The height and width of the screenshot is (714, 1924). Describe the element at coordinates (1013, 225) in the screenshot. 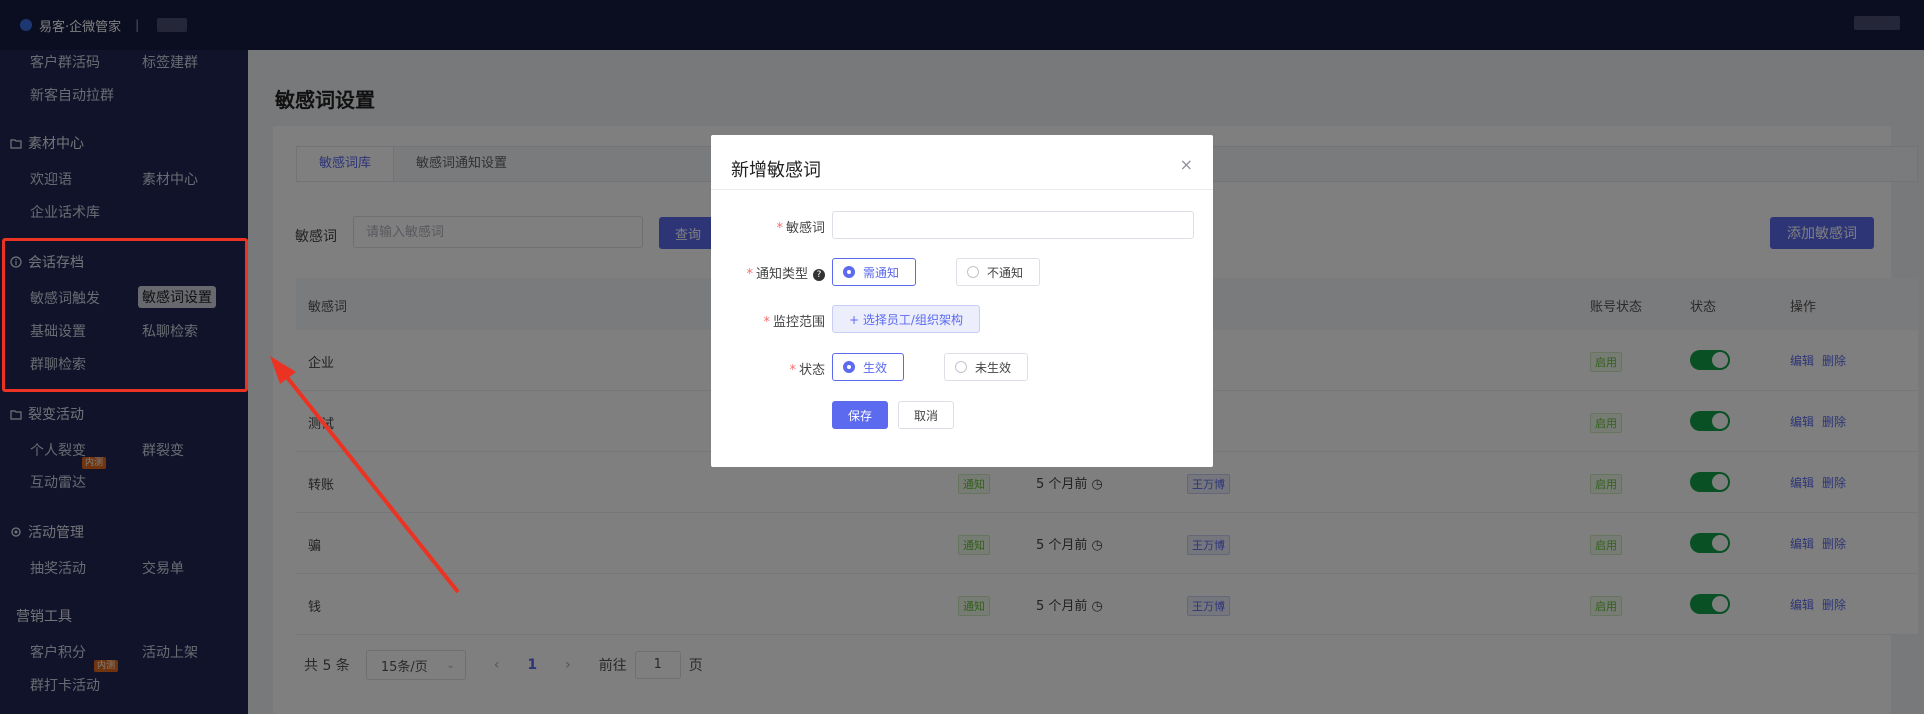

I see `sensitive-word-input` at that location.